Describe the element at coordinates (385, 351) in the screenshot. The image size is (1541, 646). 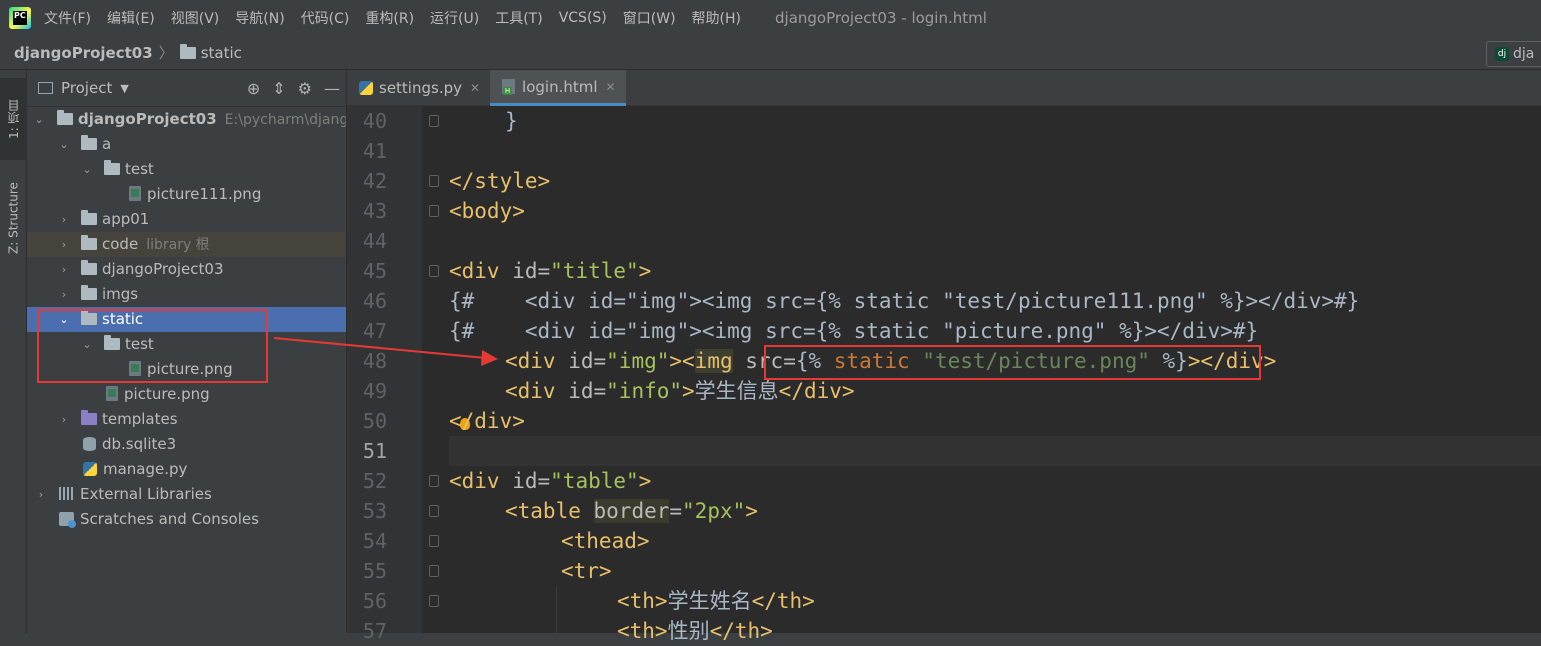
I see `annotation-arrow` at that location.